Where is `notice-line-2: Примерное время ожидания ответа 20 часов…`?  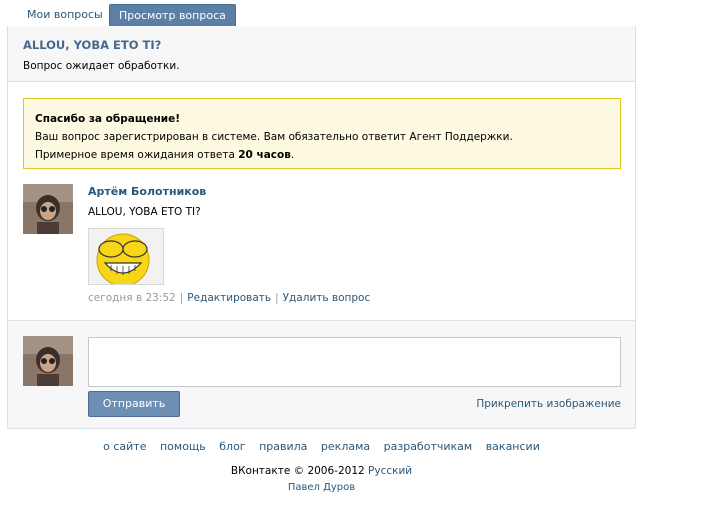
notice-line-2: Примерное время ожидания ответа 20 часов… is located at coordinates (322, 155).